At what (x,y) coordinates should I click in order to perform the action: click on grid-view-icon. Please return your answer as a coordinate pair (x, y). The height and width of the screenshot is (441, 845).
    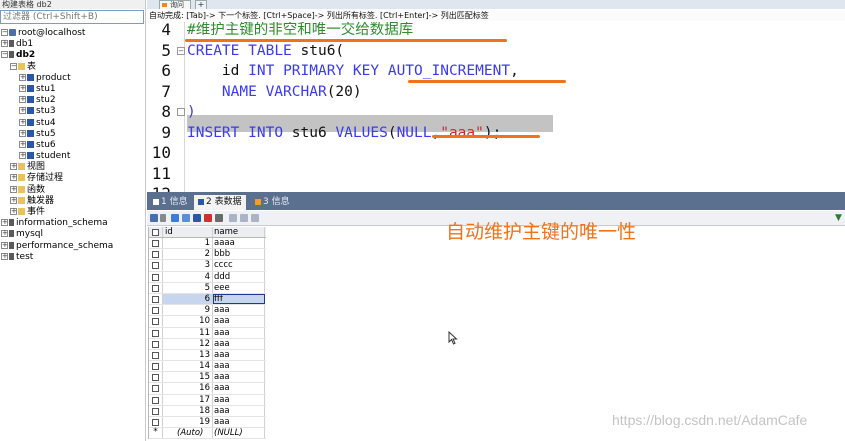
    Looking at the image, I should click on (154, 218).